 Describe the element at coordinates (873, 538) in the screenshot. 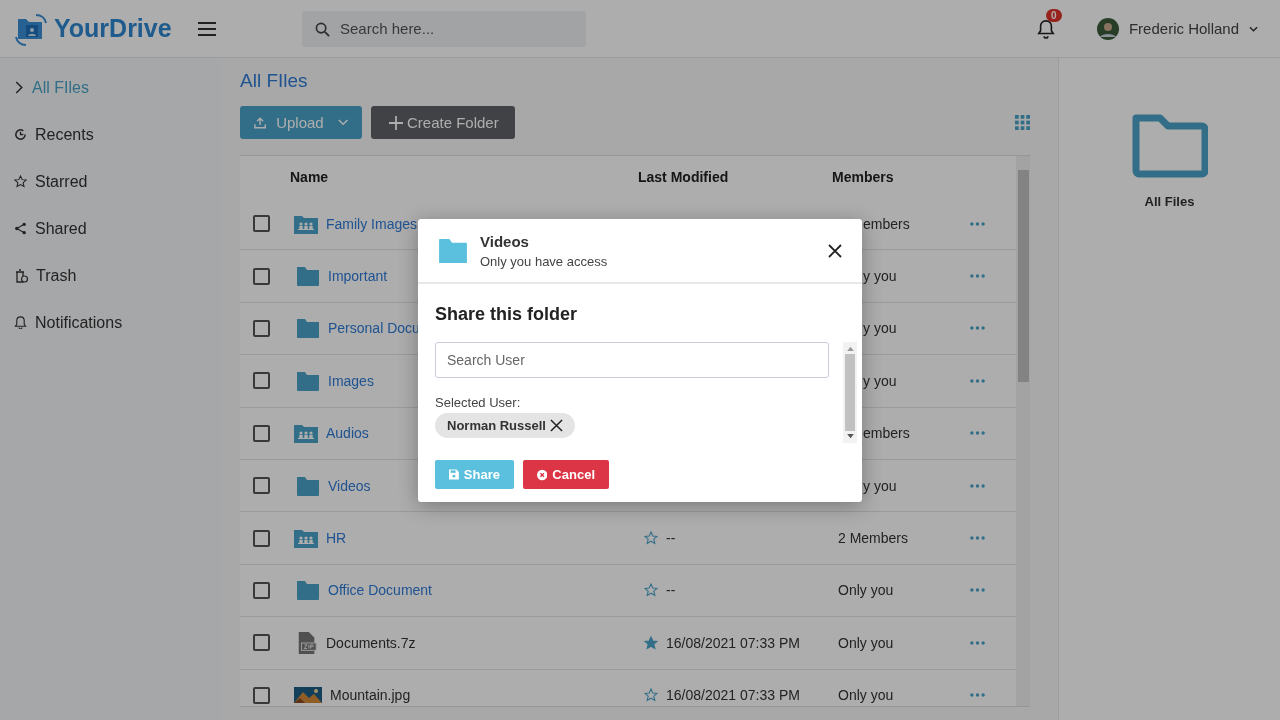

I see `table-cell: 2 Members` at that location.